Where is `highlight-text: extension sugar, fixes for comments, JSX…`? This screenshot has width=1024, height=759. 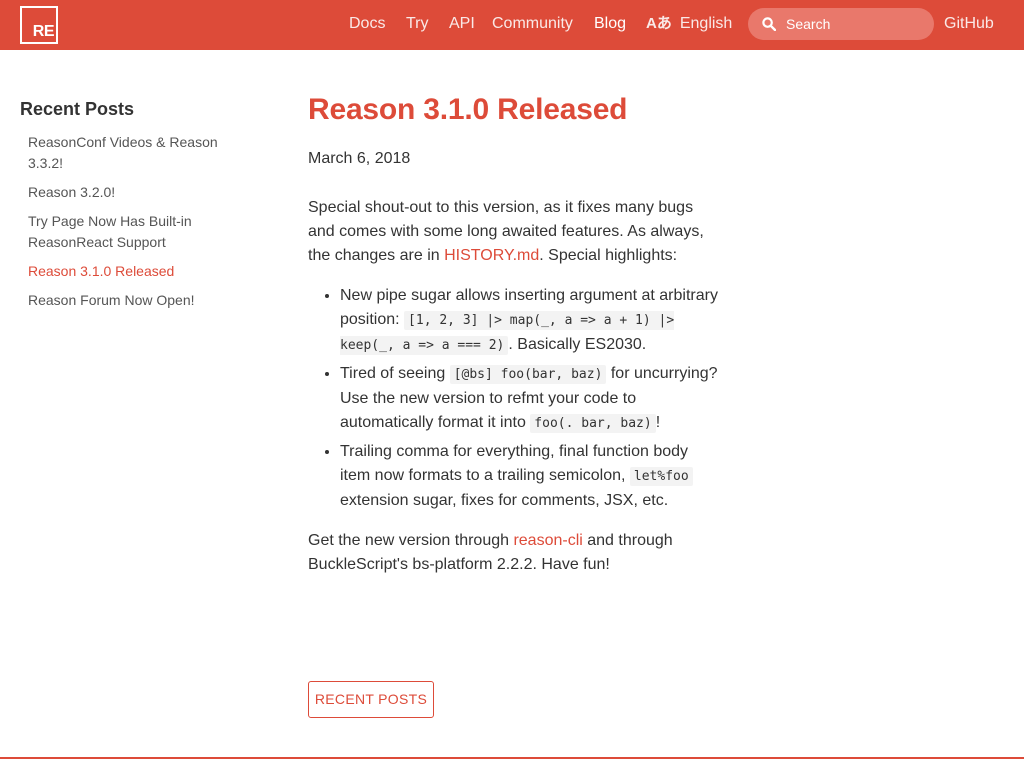
highlight-text: extension sugar, fixes for comments, JSX… is located at coordinates (504, 500).